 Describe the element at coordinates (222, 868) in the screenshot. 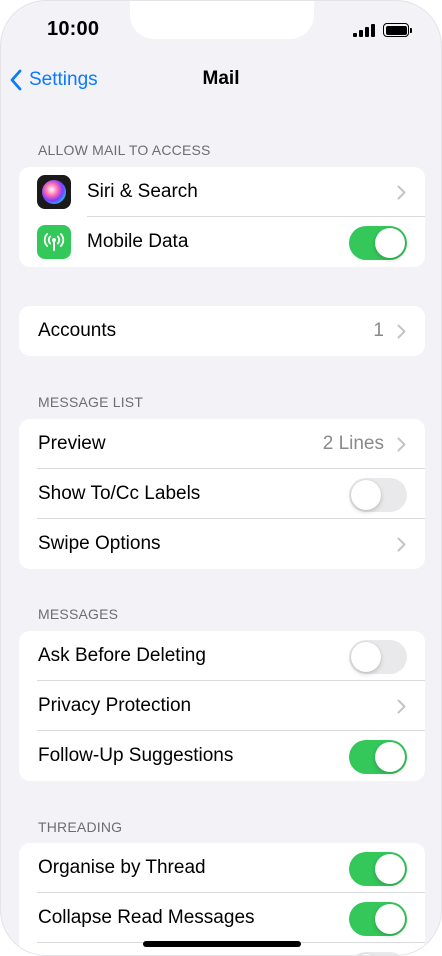

I see `organise-by-thread-row: Organise by Thread` at that location.